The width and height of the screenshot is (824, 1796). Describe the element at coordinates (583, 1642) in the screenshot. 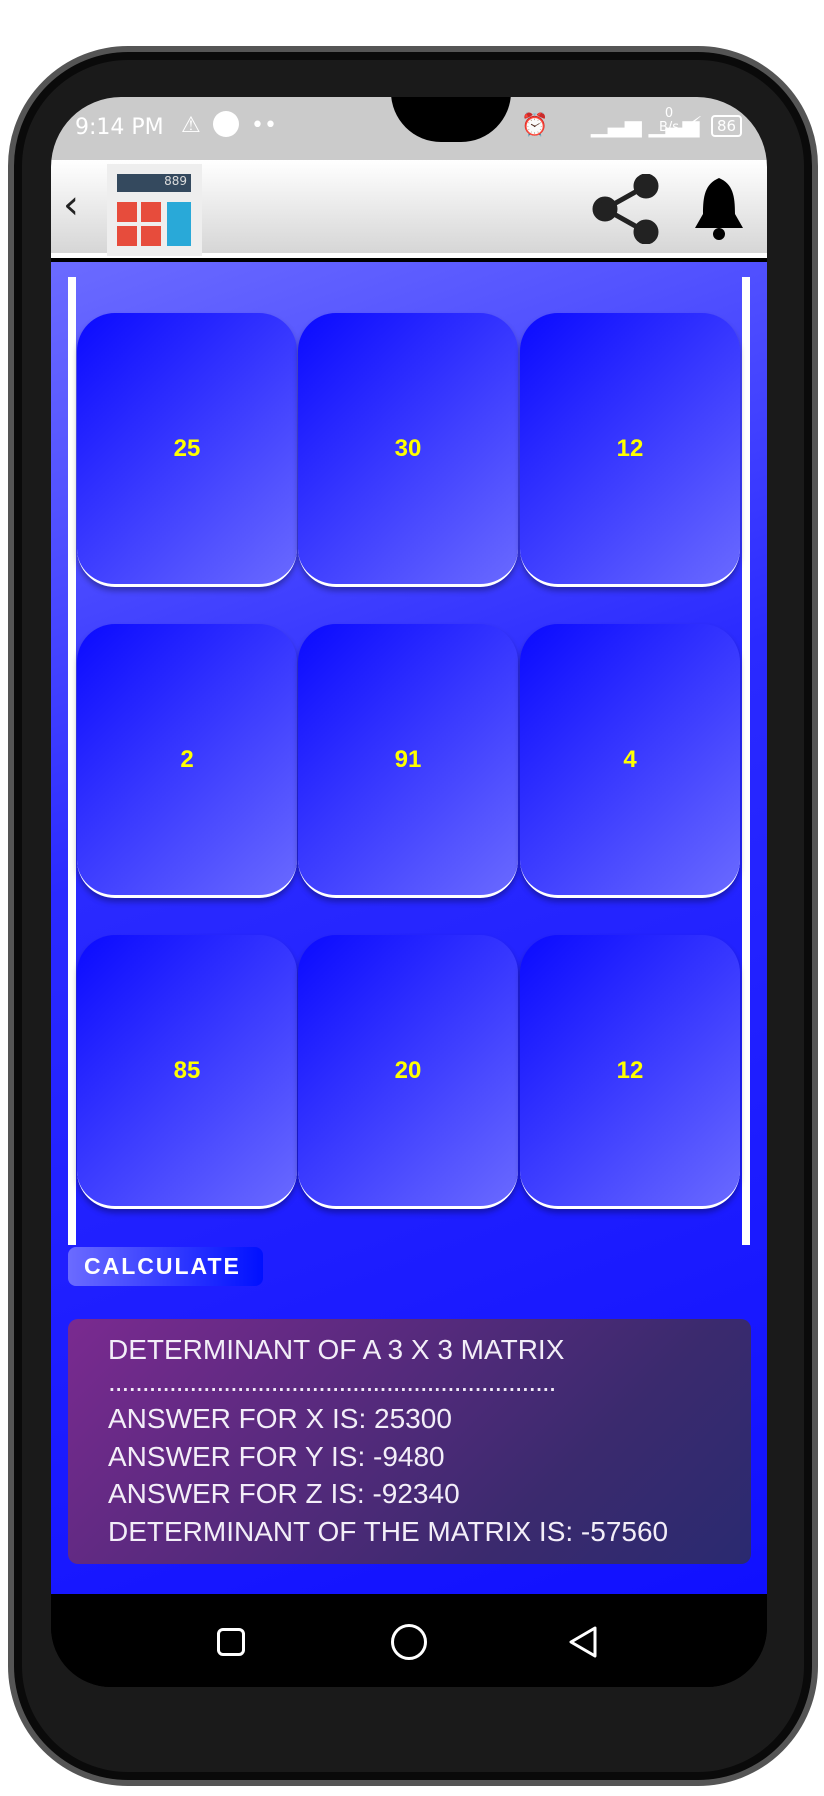

I see `back-nav-icon` at that location.